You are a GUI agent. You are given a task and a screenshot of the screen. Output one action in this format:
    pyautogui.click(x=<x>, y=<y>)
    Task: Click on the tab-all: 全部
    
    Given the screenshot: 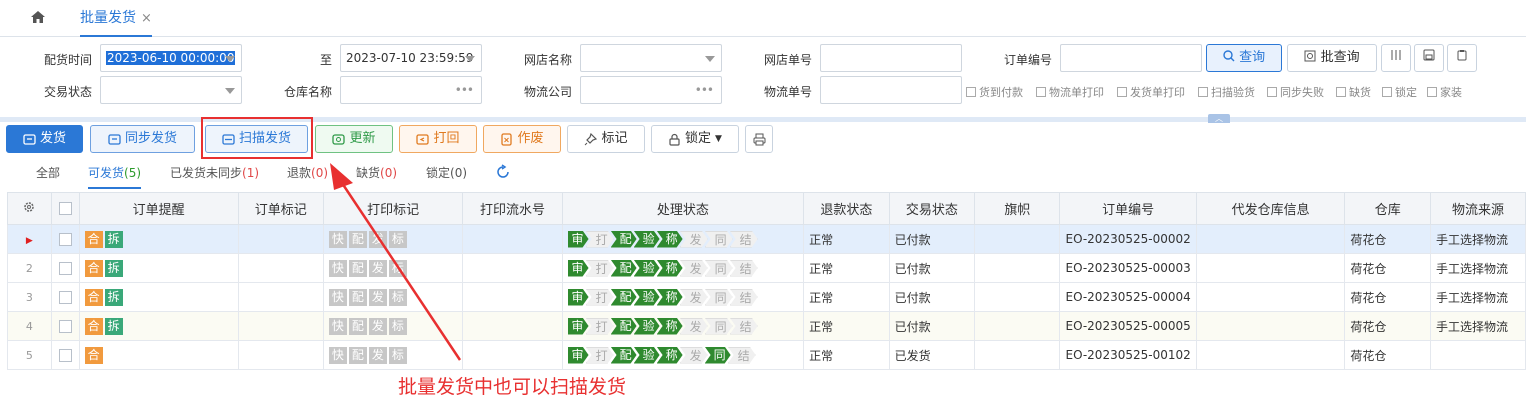 What is the action you would take?
    pyautogui.click(x=48, y=172)
    